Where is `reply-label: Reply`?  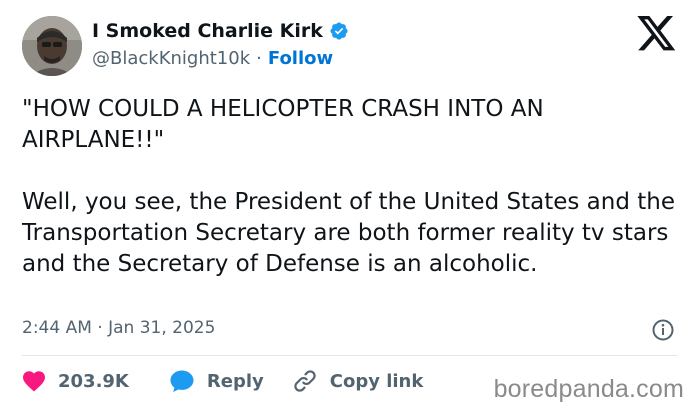 reply-label: Reply is located at coordinates (235, 381).